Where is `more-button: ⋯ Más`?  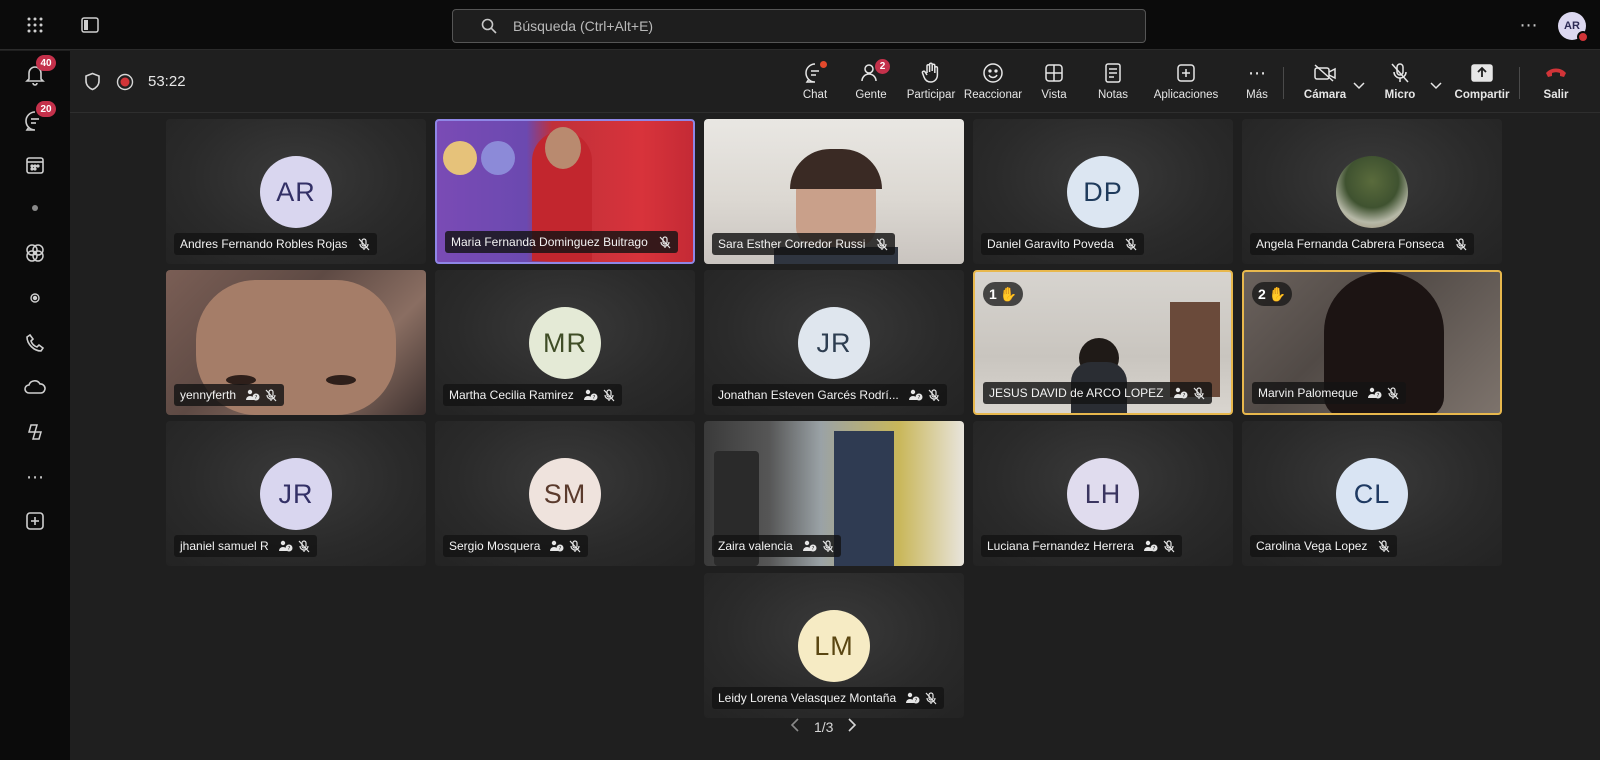
more-button: ⋯ Más is located at coordinates (1257, 84).